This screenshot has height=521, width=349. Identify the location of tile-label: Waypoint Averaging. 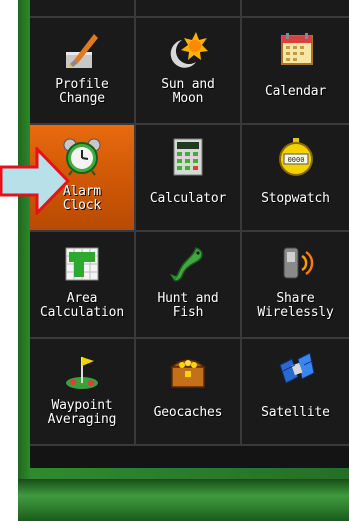
(82, 412).